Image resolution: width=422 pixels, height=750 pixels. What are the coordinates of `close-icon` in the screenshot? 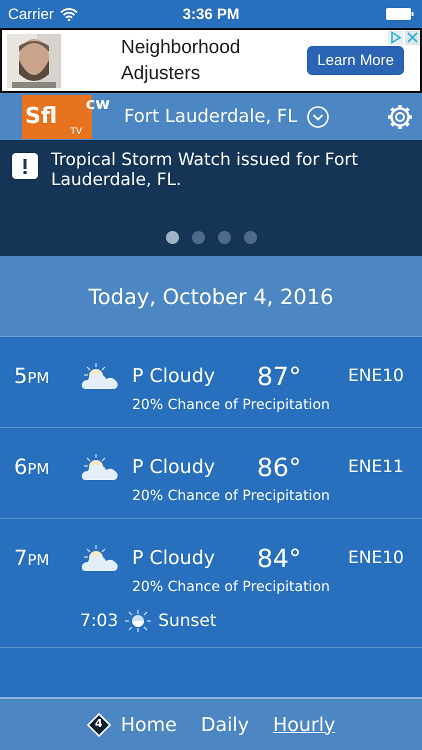 It's located at (412, 37).